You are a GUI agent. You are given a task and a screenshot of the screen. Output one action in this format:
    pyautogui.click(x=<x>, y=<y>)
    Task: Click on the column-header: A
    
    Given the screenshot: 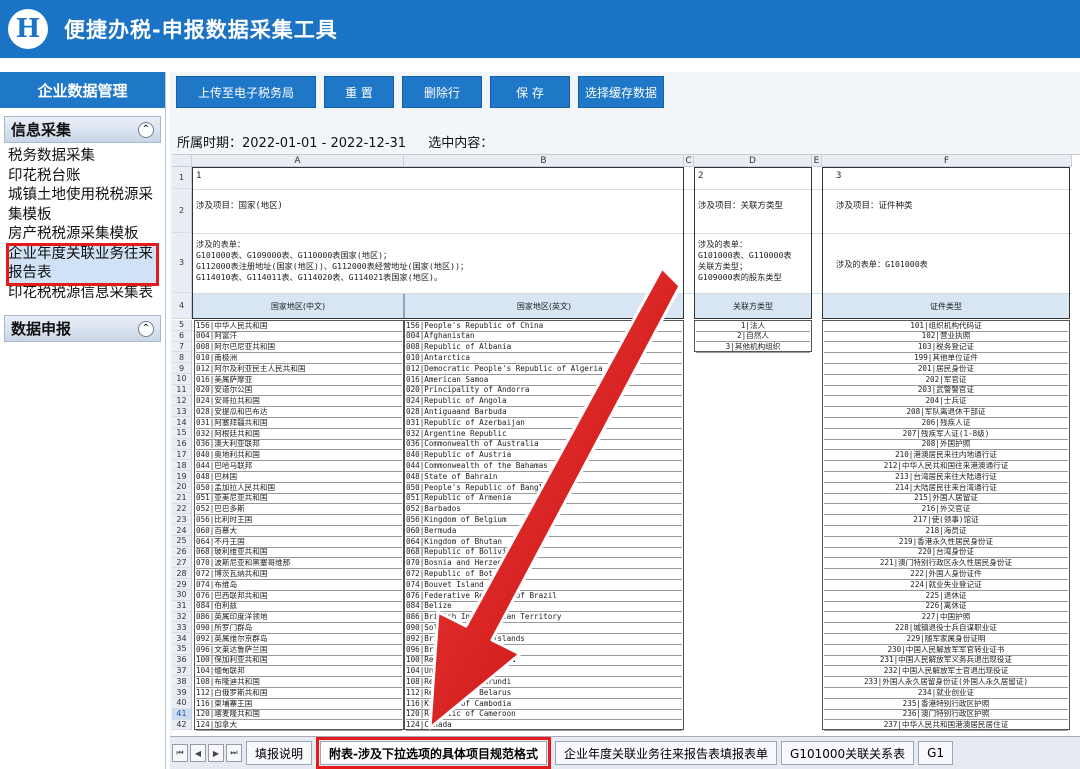 What is the action you would take?
    pyautogui.click(x=298, y=161)
    